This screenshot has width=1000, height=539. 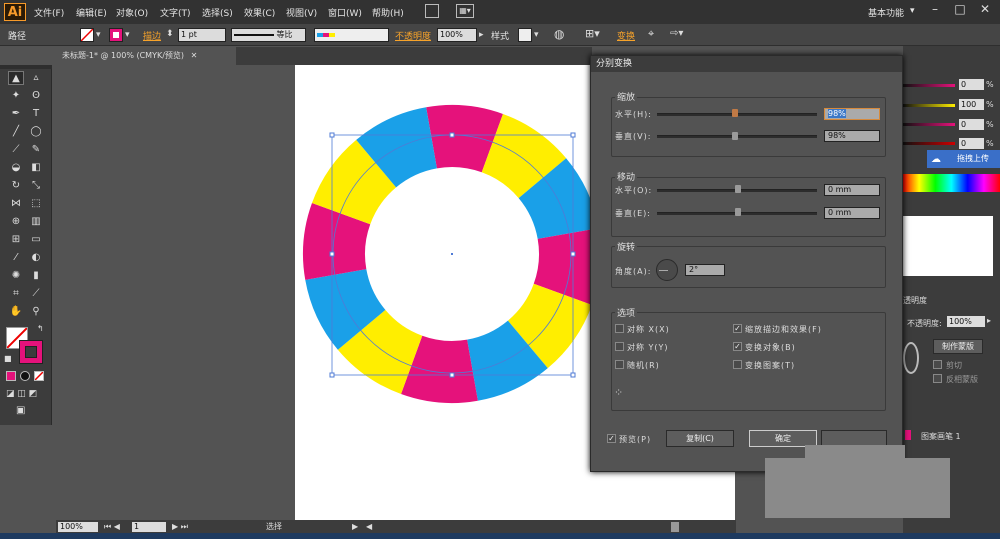 What do you see at coordinates (929, 105) in the screenshot?
I see `yellow-slider` at bounding box center [929, 105].